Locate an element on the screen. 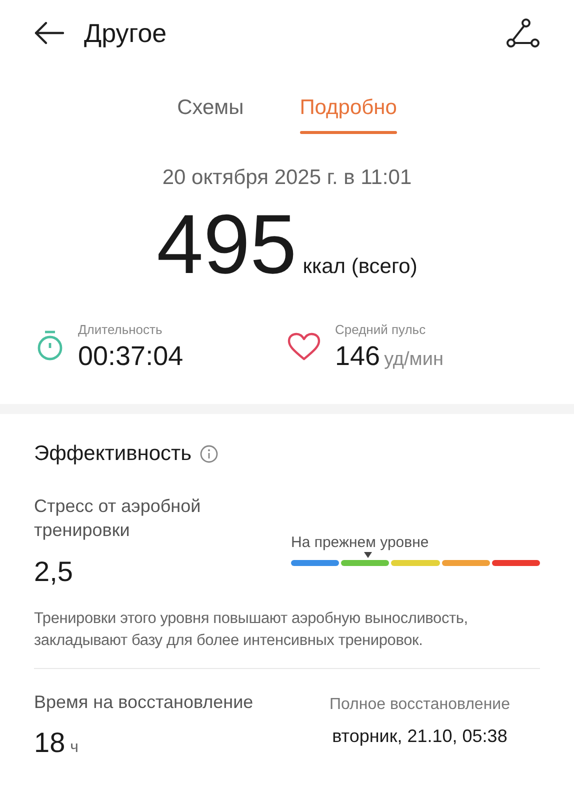 The height and width of the screenshot is (791, 574). scale-label: На прежнем уровне is located at coordinates (360, 542).